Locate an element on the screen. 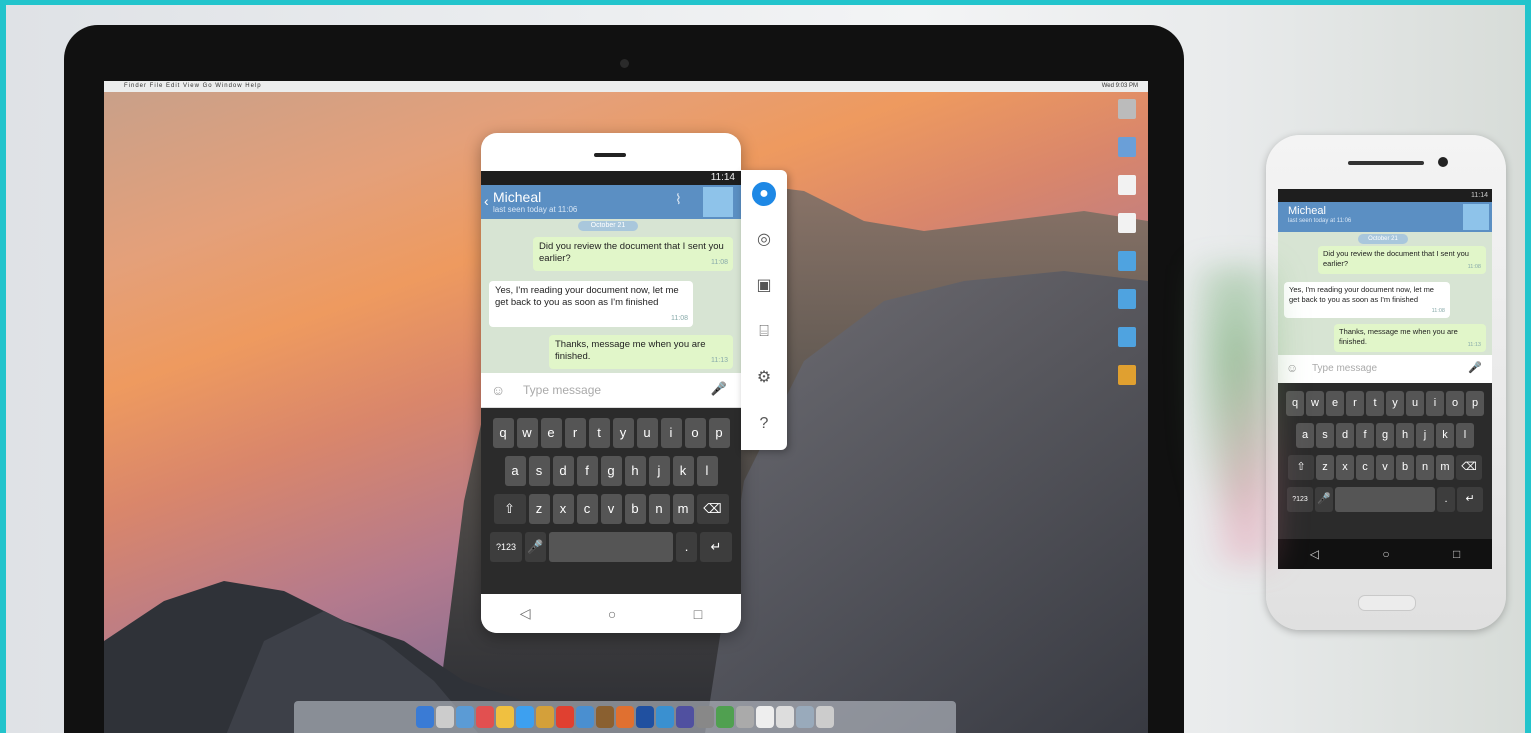 Image resolution: width=1531 pixels, height=733 pixels. calendar-icon is located at coordinates (485, 717).